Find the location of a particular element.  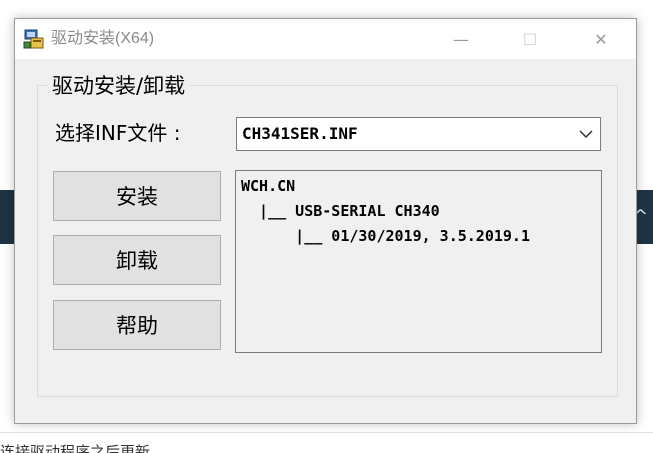

minimize-button: — is located at coordinates (461, 39).